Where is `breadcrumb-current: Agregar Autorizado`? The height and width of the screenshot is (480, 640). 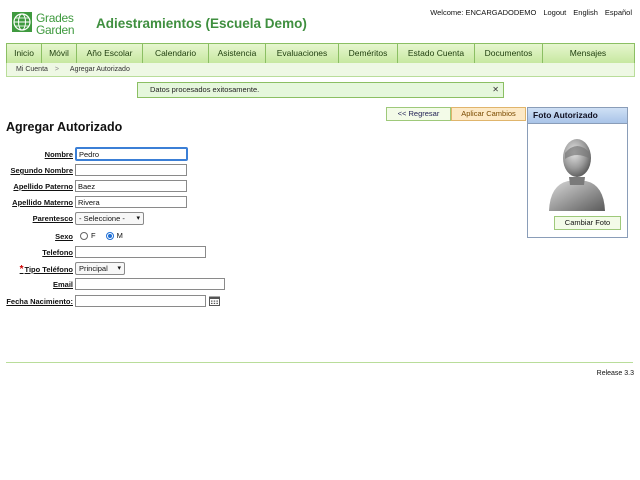
breadcrumb-current: Agregar Autorizado is located at coordinates (99, 69).